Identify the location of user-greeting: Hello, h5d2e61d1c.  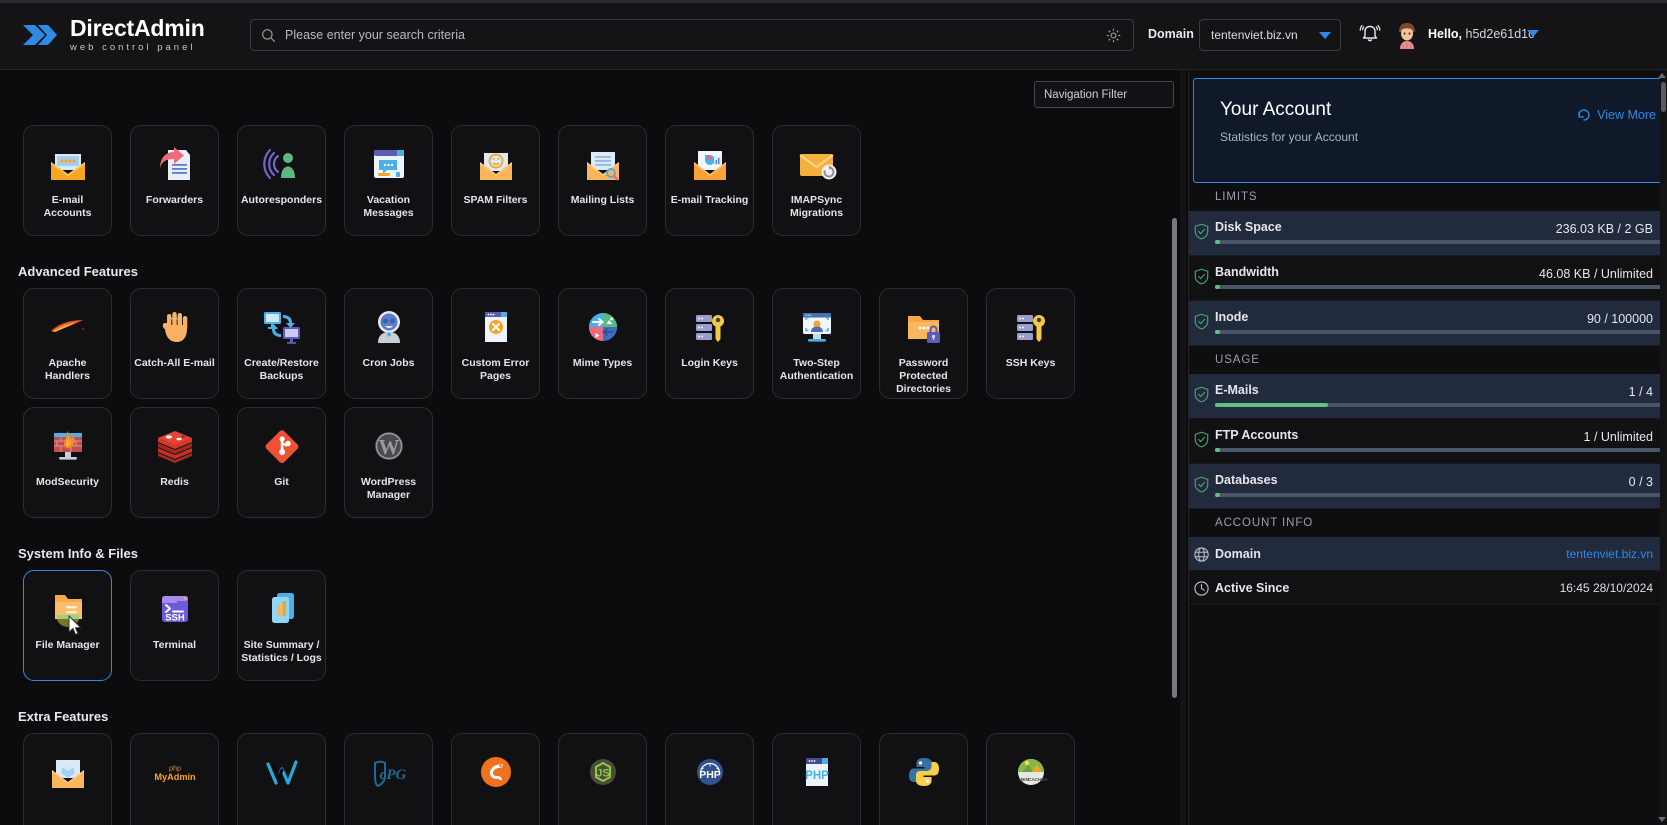
(1481, 34).